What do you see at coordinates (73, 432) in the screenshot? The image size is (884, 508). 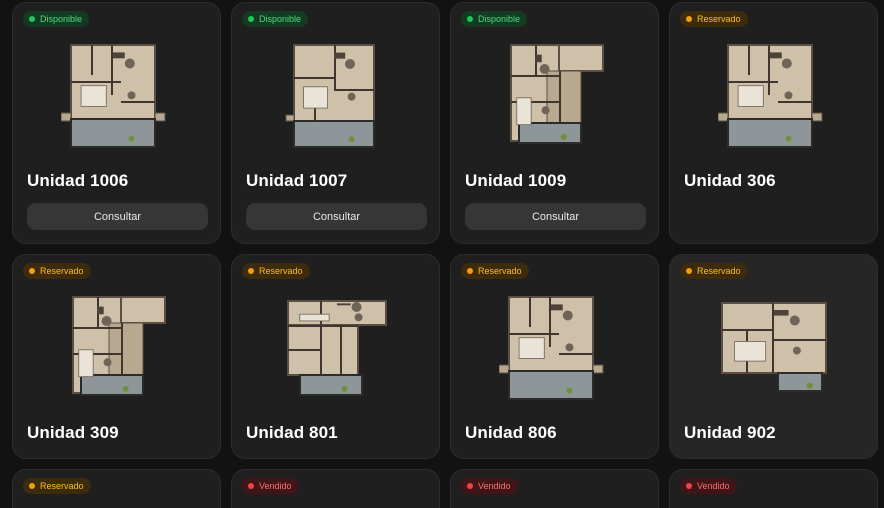 I see `unit-title: Unidad 309` at bounding box center [73, 432].